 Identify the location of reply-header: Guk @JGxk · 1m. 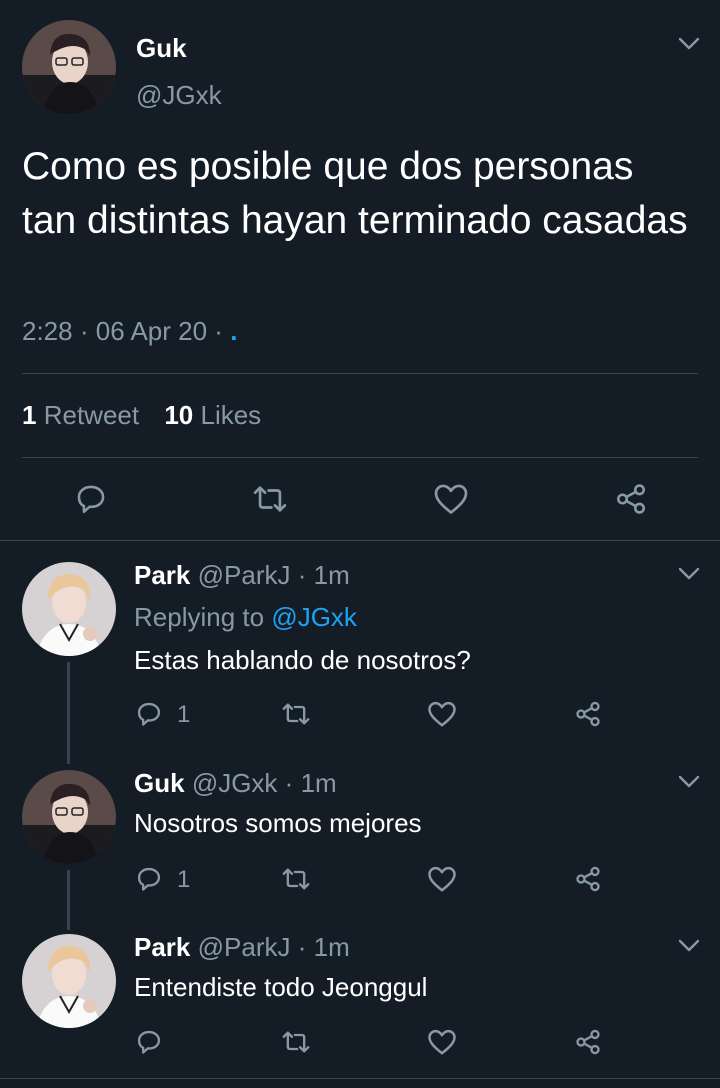
(235, 783).